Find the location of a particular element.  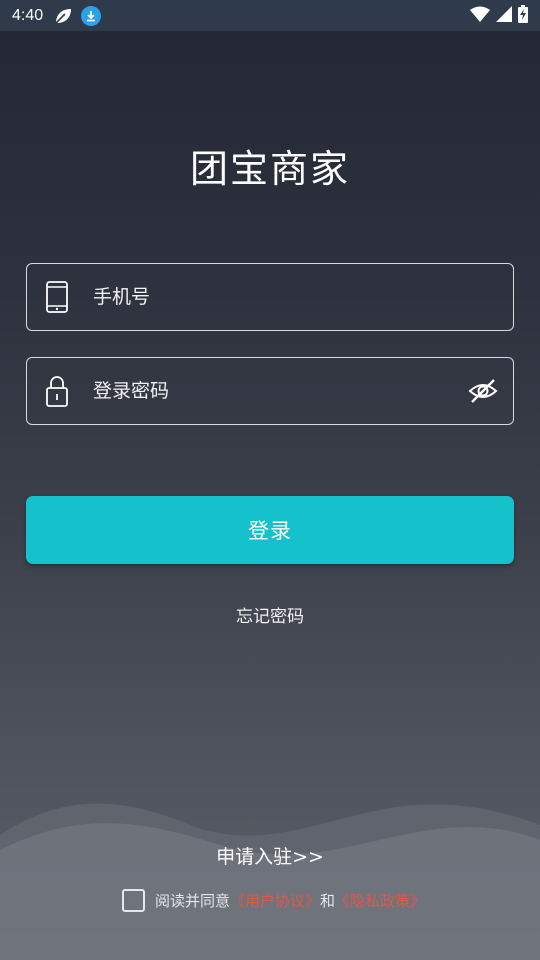

eye-off-icon is located at coordinates (483, 391).